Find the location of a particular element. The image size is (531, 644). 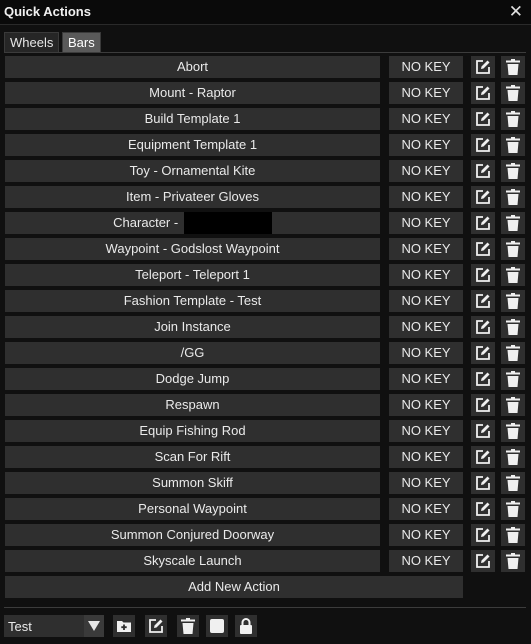

trash-icon is located at coordinates (513, 379).